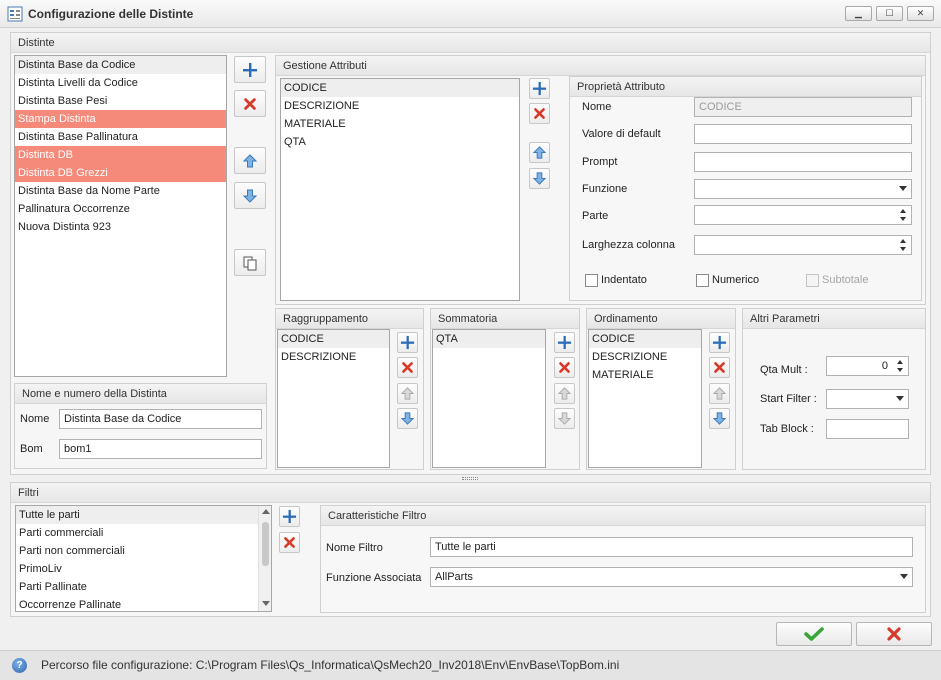 This screenshot has height=680, width=941. I want to click on prompt-input, so click(803, 162).